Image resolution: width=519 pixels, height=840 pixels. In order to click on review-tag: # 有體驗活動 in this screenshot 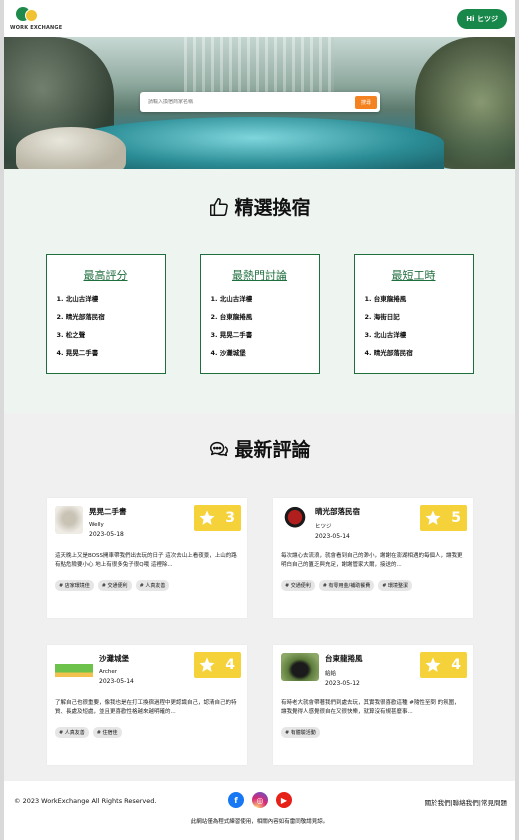, I will do `click(300, 732)`.